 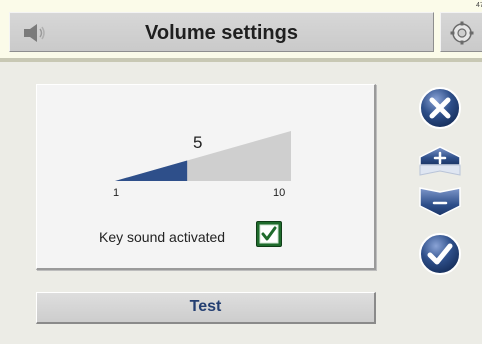 What do you see at coordinates (151, 170) in the screenshot?
I see `volume-fill` at bounding box center [151, 170].